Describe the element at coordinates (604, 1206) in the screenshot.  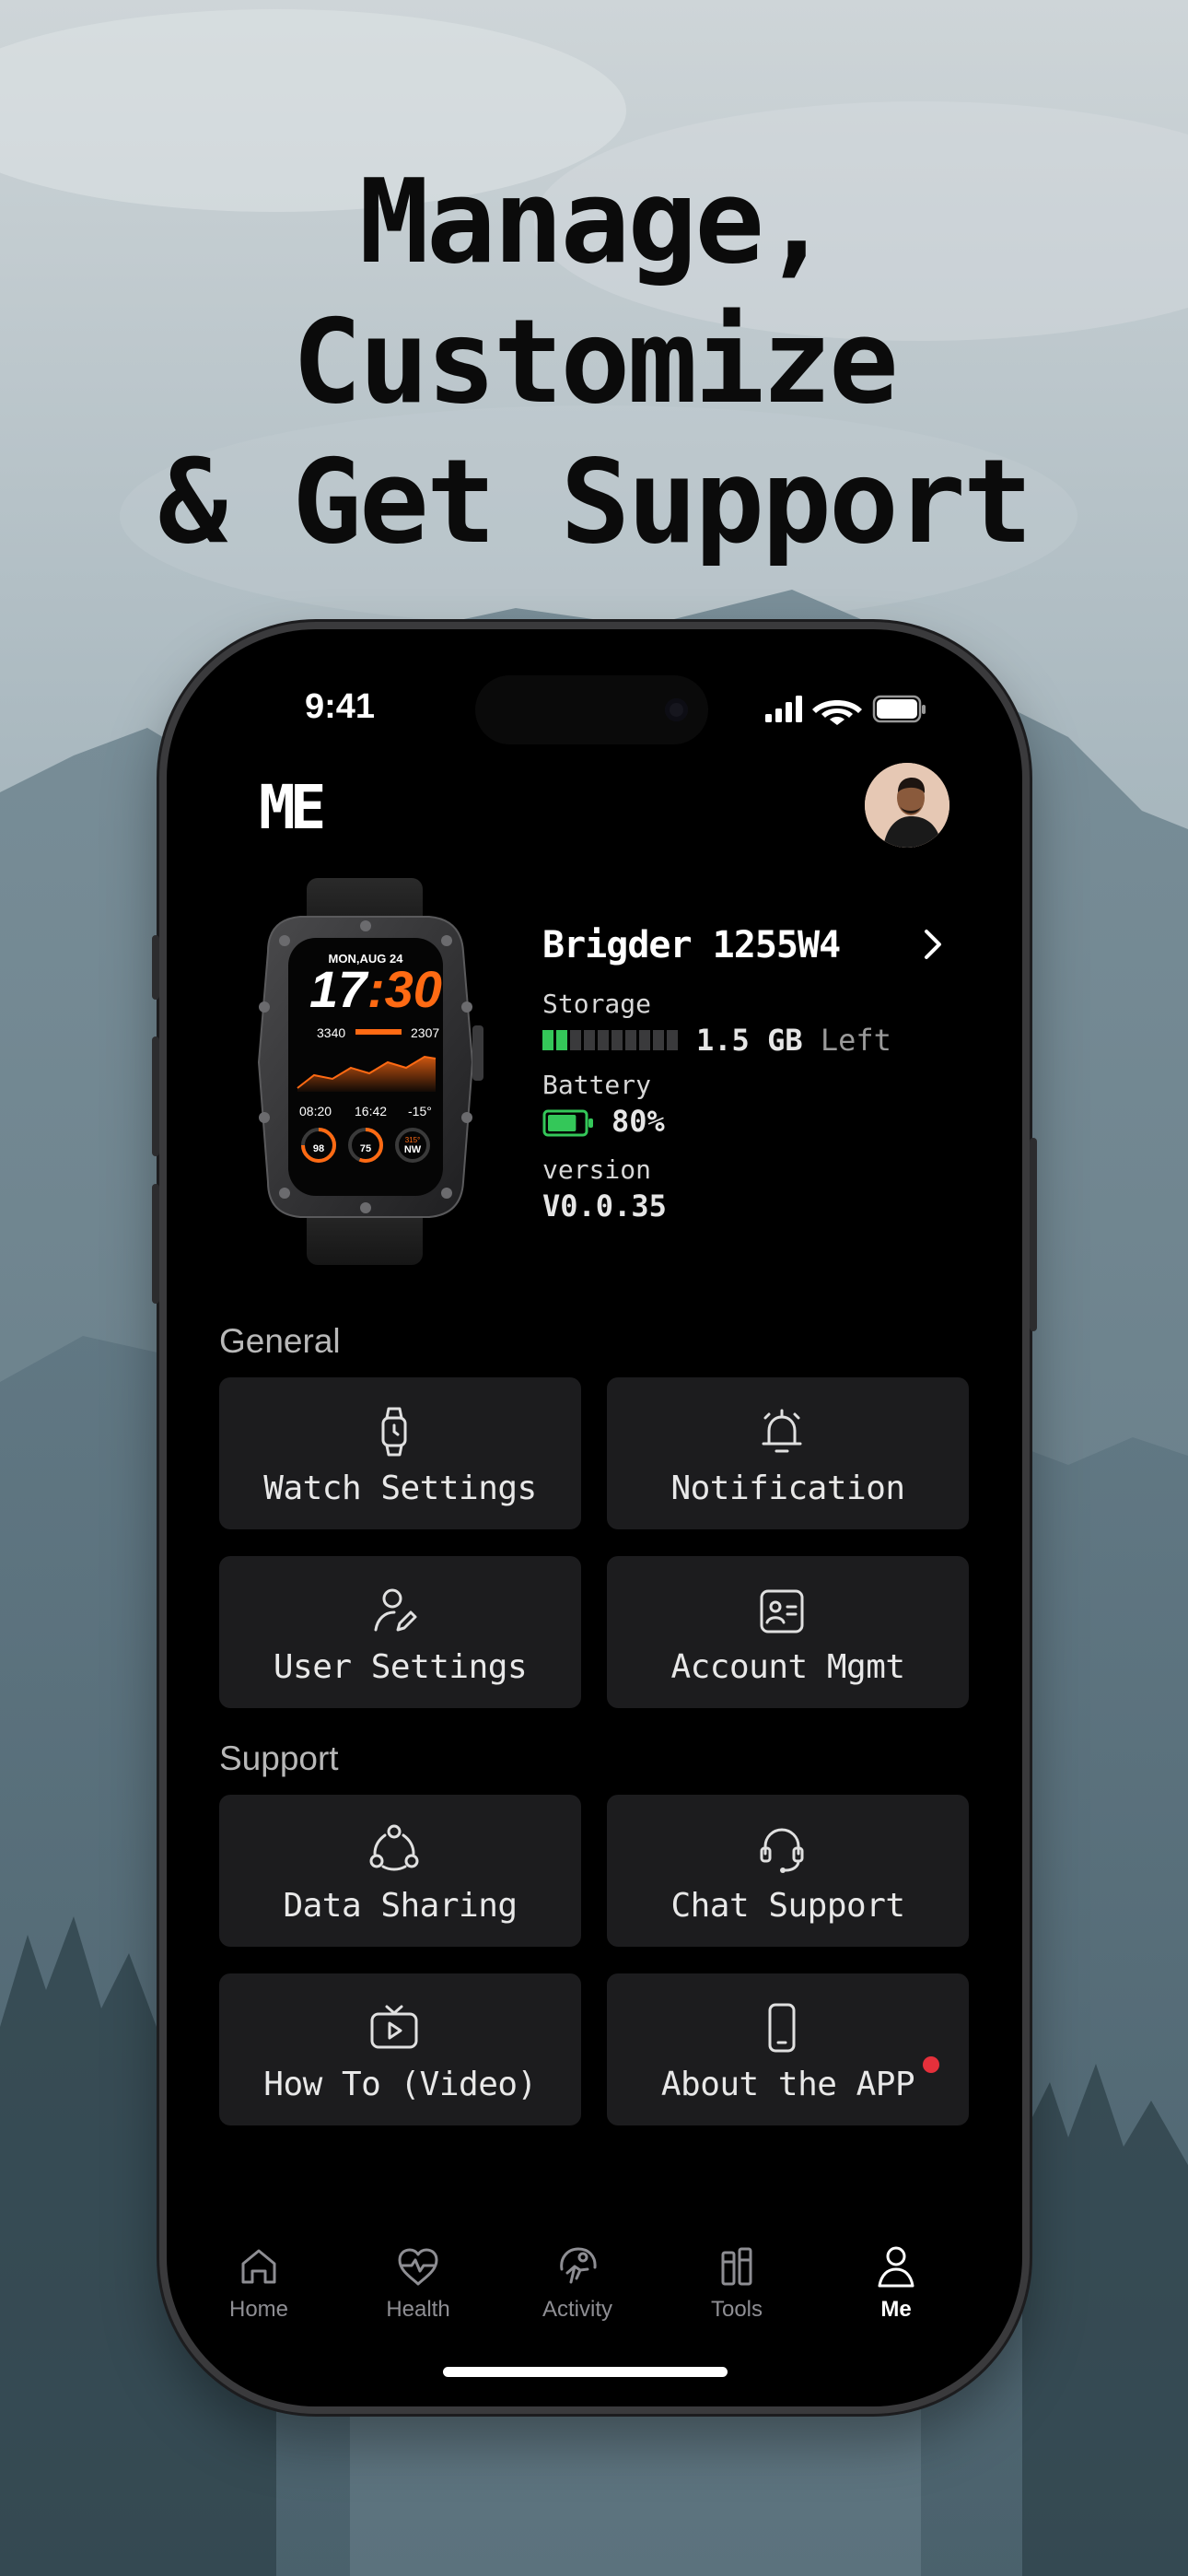
I see `version-value: V0.0.35` at that location.